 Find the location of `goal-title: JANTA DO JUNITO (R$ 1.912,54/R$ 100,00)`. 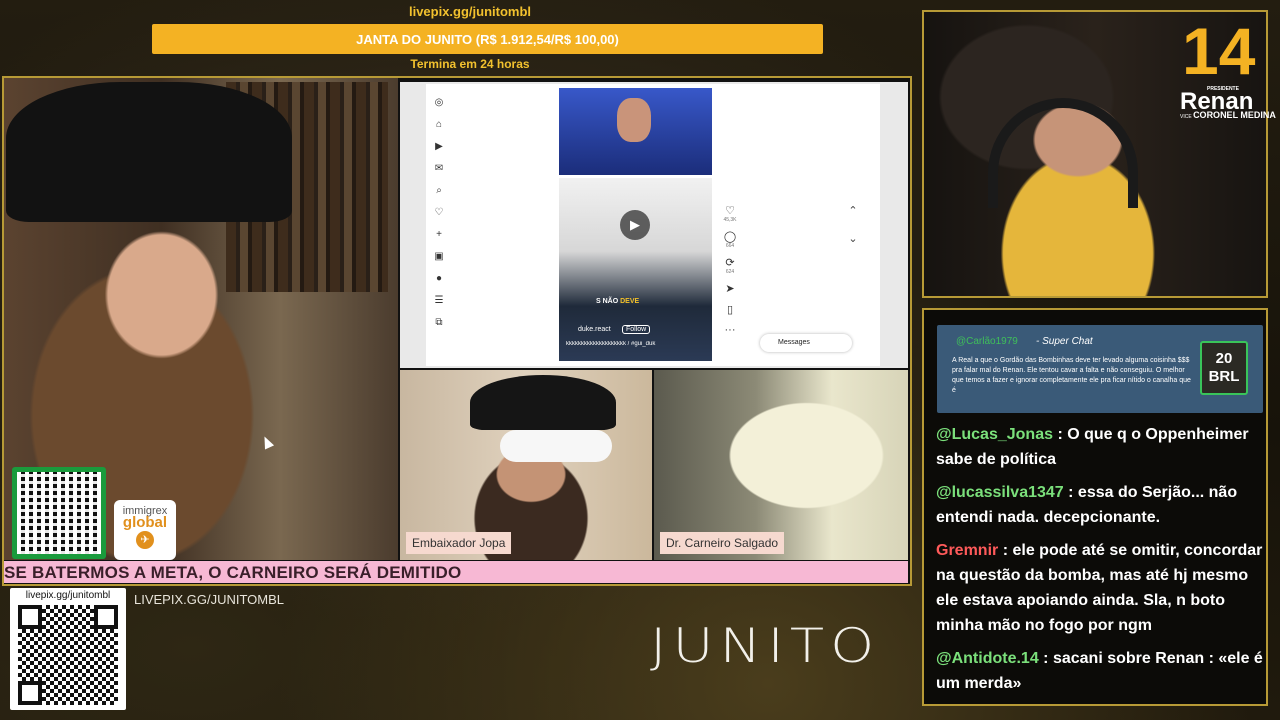

goal-title: JANTA DO JUNITO (R$ 1.912,54/R$ 100,00) is located at coordinates (487, 39).